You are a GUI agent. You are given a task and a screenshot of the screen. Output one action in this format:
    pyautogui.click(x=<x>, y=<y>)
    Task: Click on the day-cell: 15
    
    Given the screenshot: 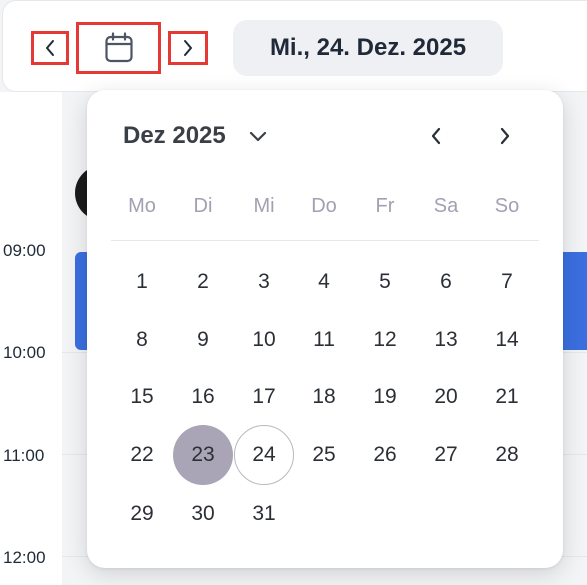 What is the action you would take?
    pyautogui.click(x=142, y=397)
    